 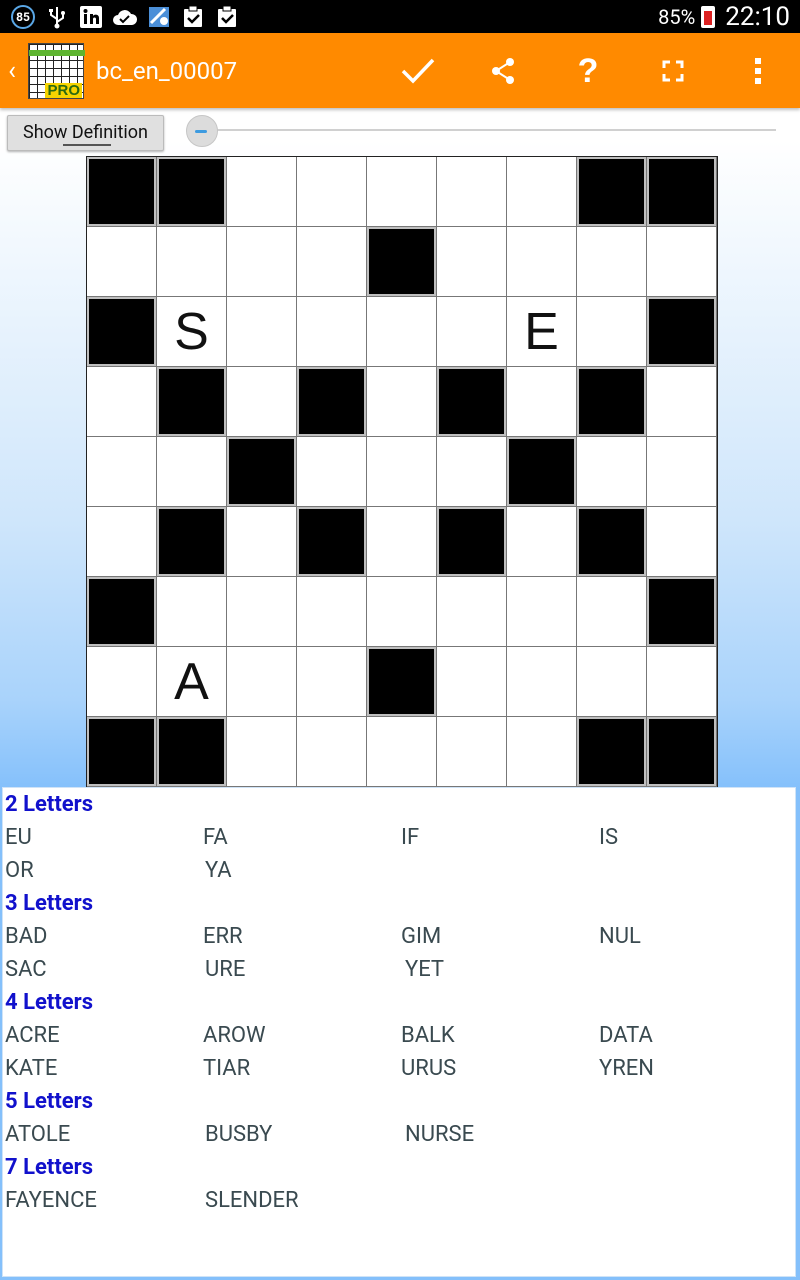 What do you see at coordinates (102, 1035) in the screenshot?
I see `word-item: ACRE` at bounding box center [102, 1035].